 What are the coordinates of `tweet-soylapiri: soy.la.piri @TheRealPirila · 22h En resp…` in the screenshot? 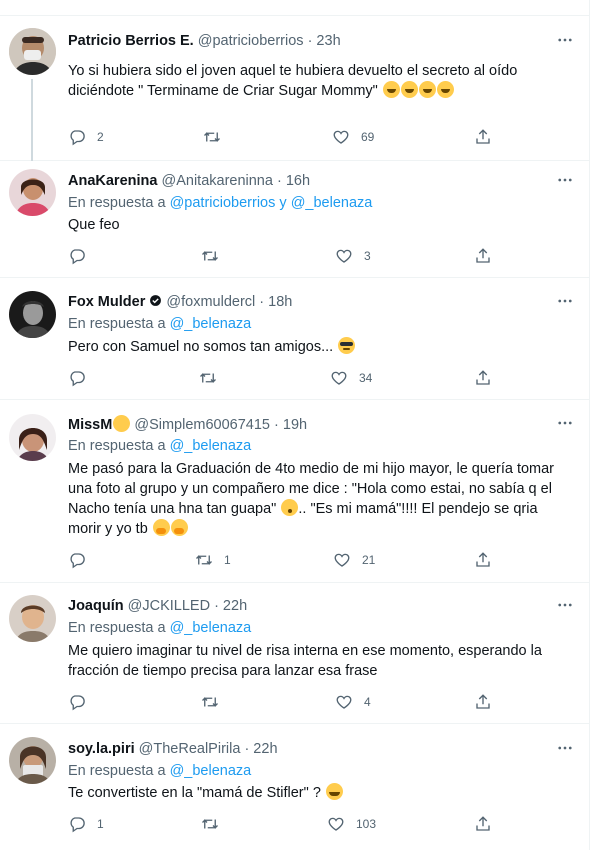 It's located at (295, 787).